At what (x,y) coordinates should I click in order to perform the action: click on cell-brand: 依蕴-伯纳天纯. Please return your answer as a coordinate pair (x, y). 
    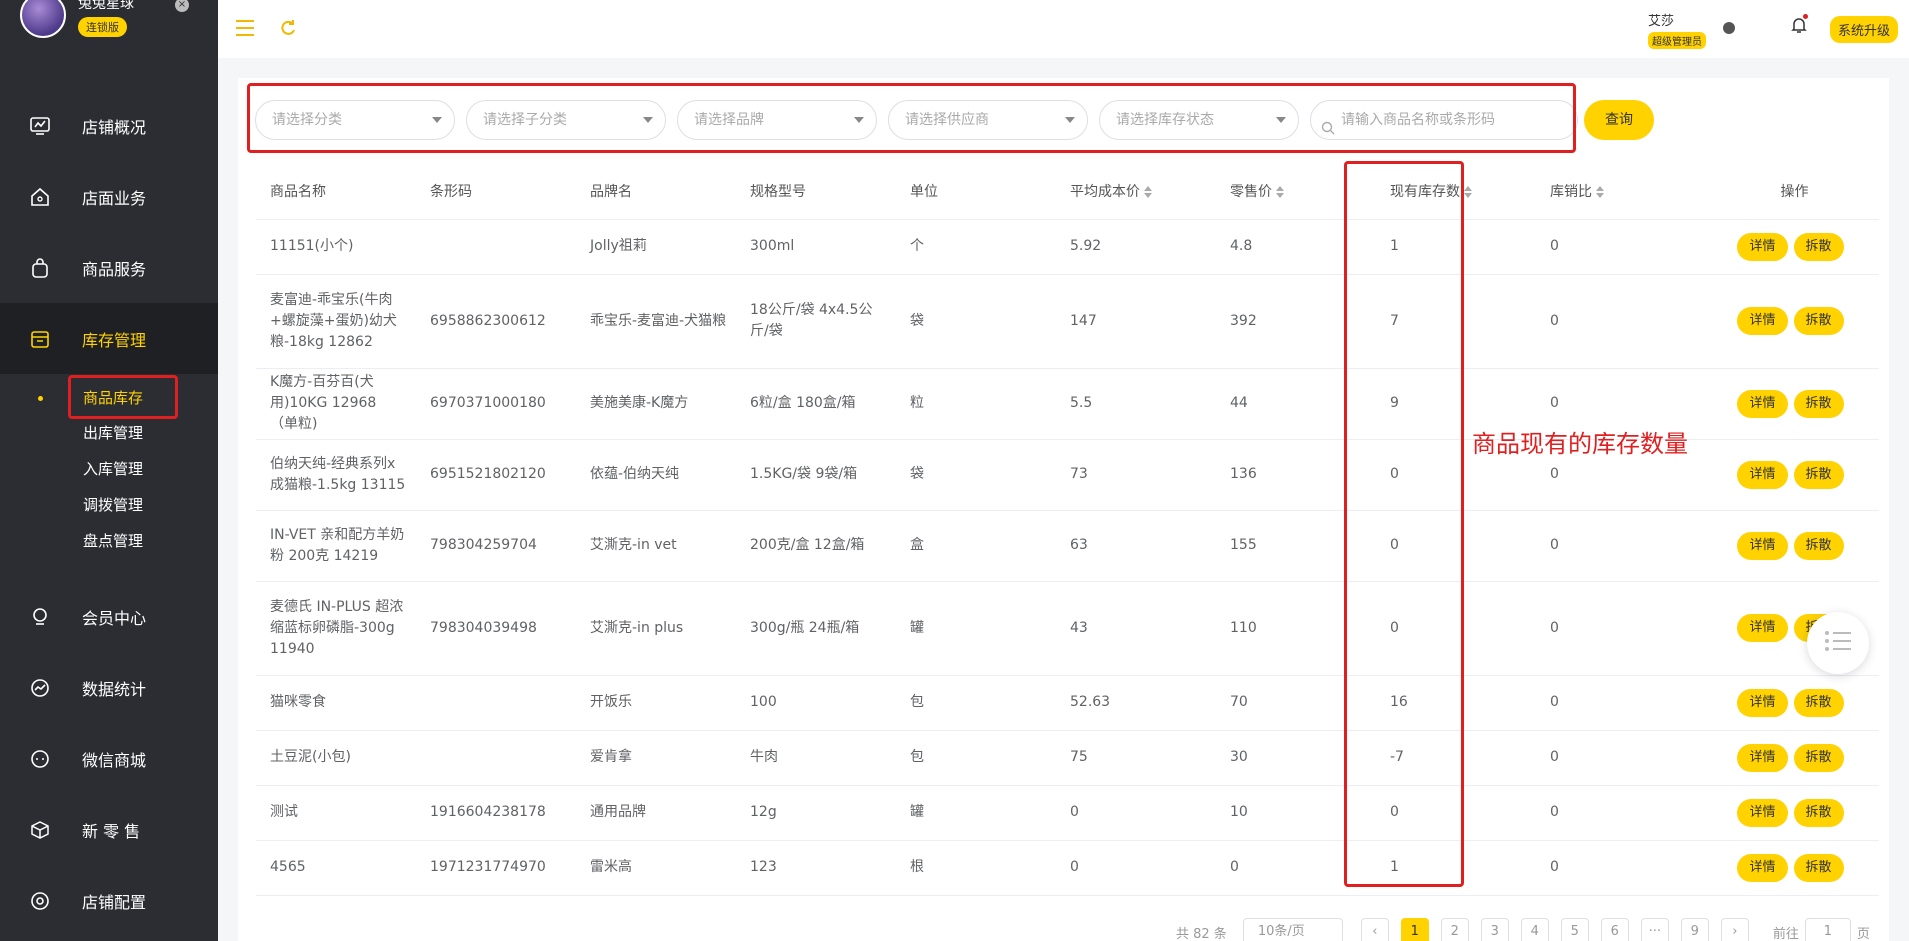
    Looking at the image, I should click on (656, 475).